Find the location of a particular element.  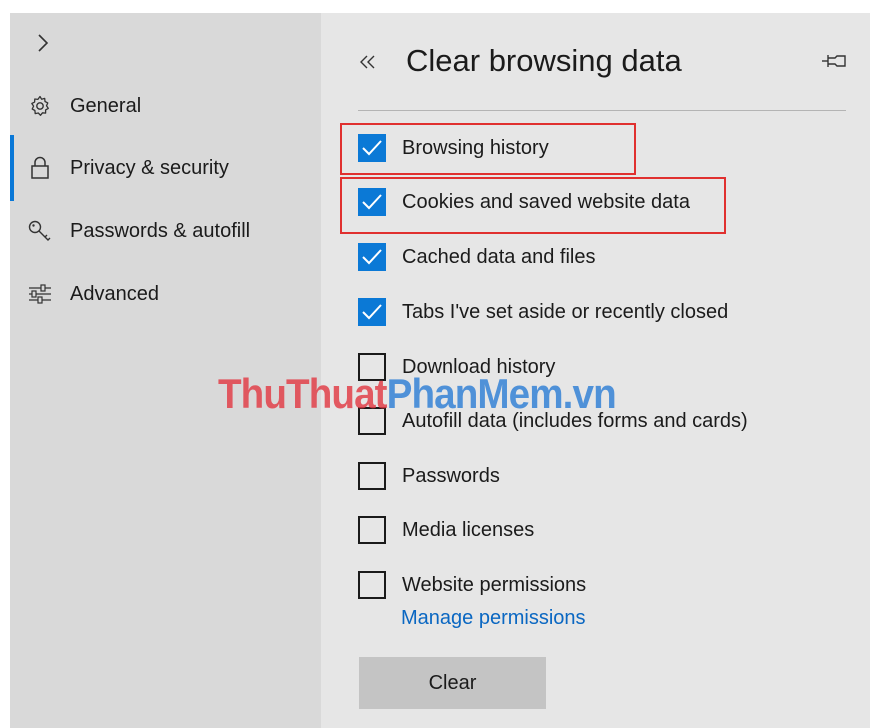

sidebar-item-privacy: Privacy & security is located at coordinates (165, 168).